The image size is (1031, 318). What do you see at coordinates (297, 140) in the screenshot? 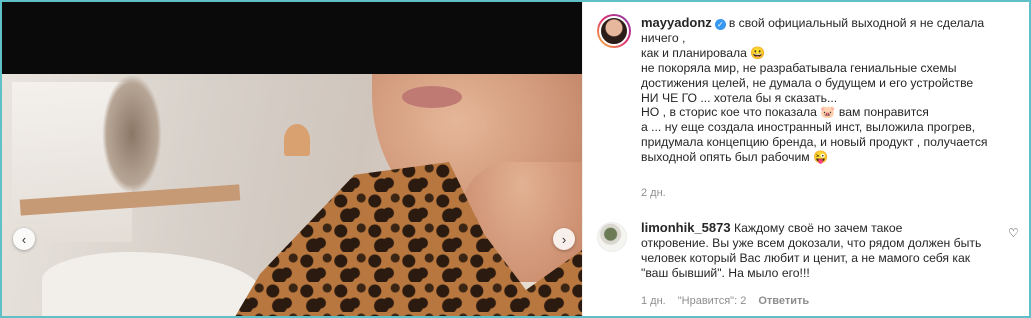
I see `photo-lamp` at bounding box center [297, 140].